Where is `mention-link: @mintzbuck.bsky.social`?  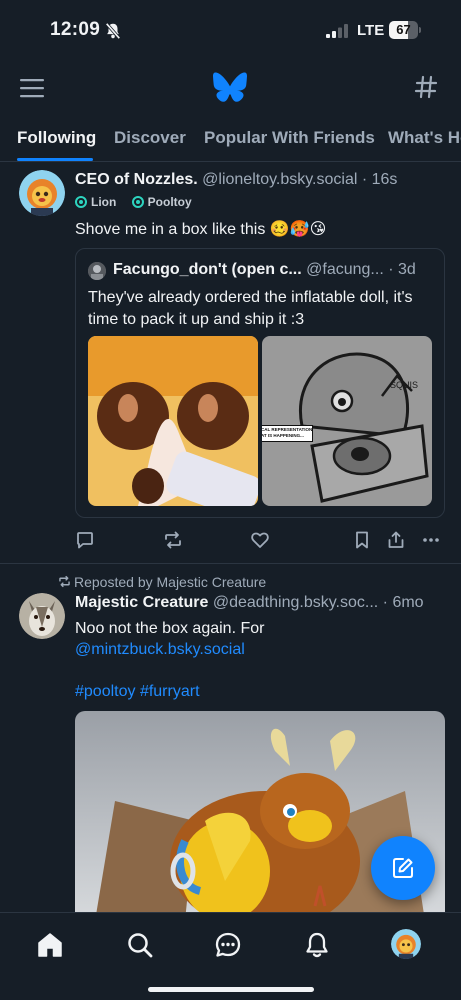 mention-link: @mintzbuck.bsky.social is located at coordinates (260, 649).